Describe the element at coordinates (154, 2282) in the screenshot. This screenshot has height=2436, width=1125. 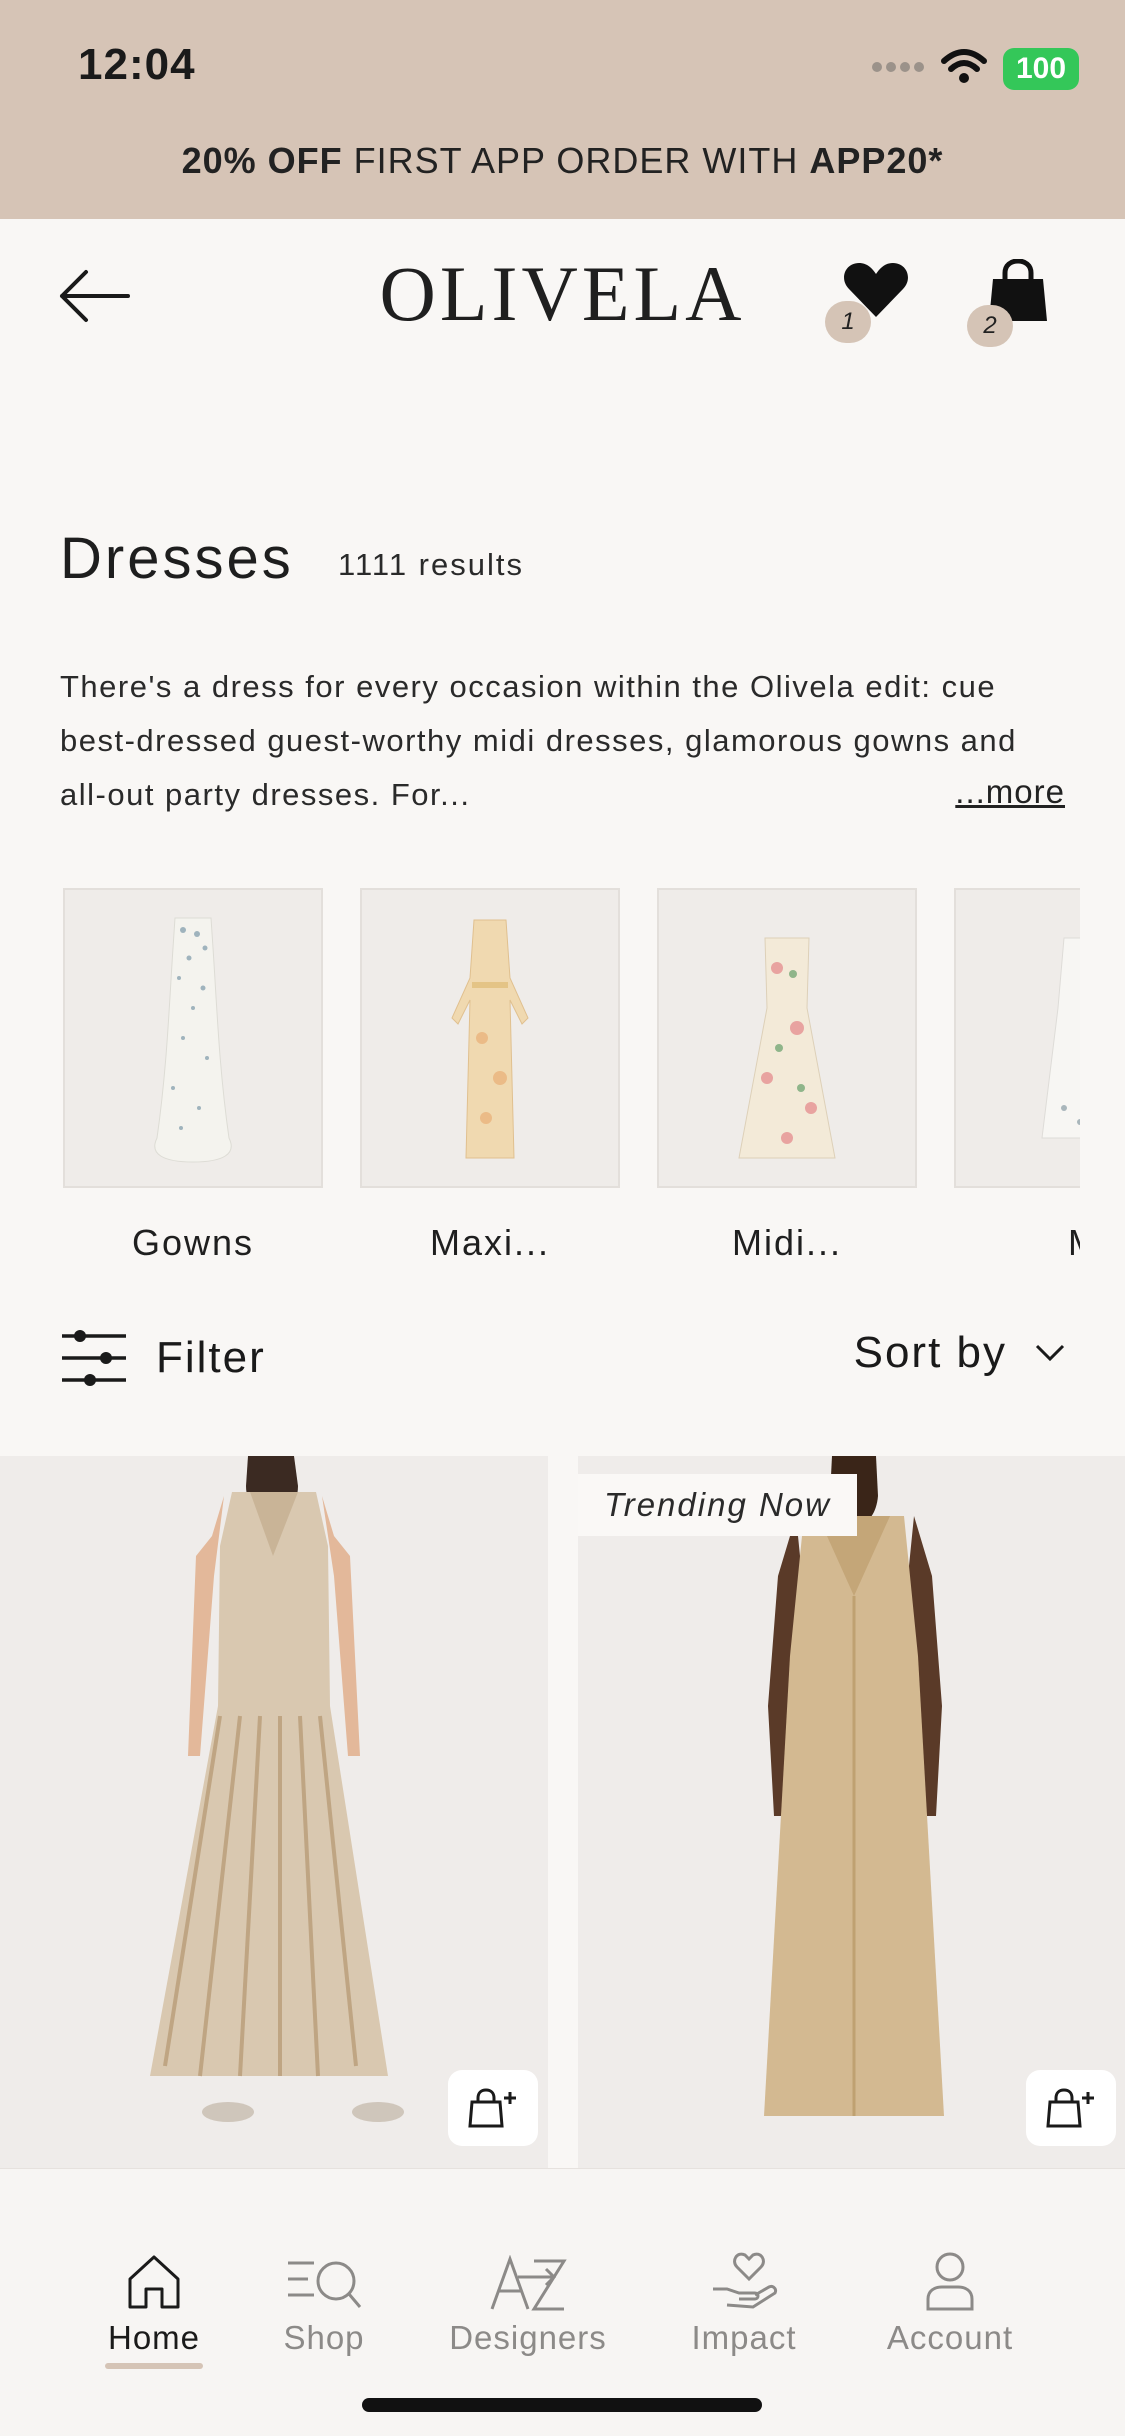
I see `home-icon` at that location.